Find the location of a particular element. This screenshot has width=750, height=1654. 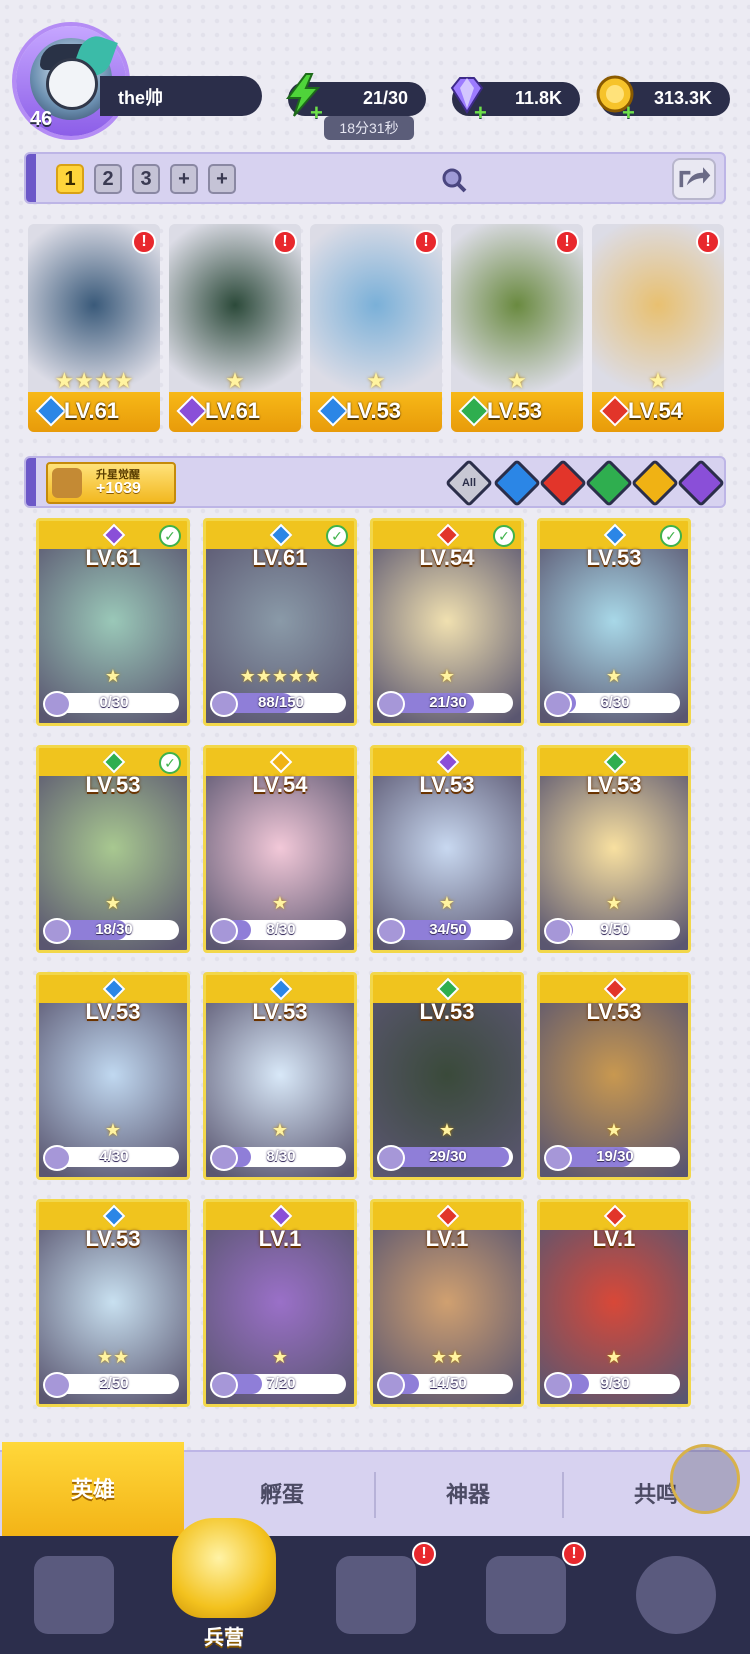

search-icon is located at coordinates (454, 180).